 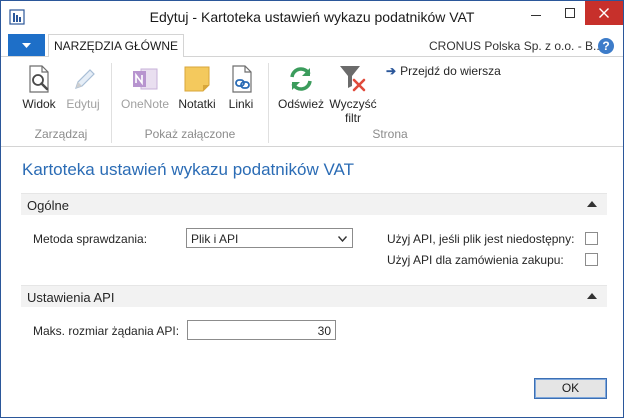 I want to click on maximize-icon, so click(x=570, y=13).